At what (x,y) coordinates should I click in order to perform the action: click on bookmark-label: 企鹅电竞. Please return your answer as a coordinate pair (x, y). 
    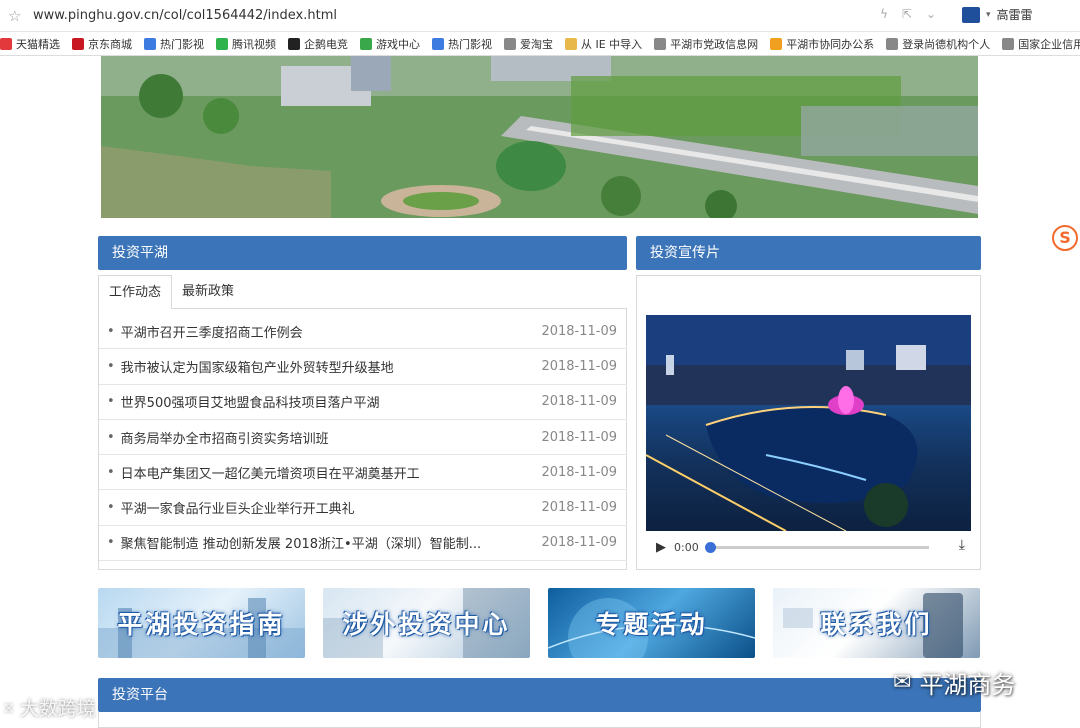
    Looking at the image, I should click on (326, 44).